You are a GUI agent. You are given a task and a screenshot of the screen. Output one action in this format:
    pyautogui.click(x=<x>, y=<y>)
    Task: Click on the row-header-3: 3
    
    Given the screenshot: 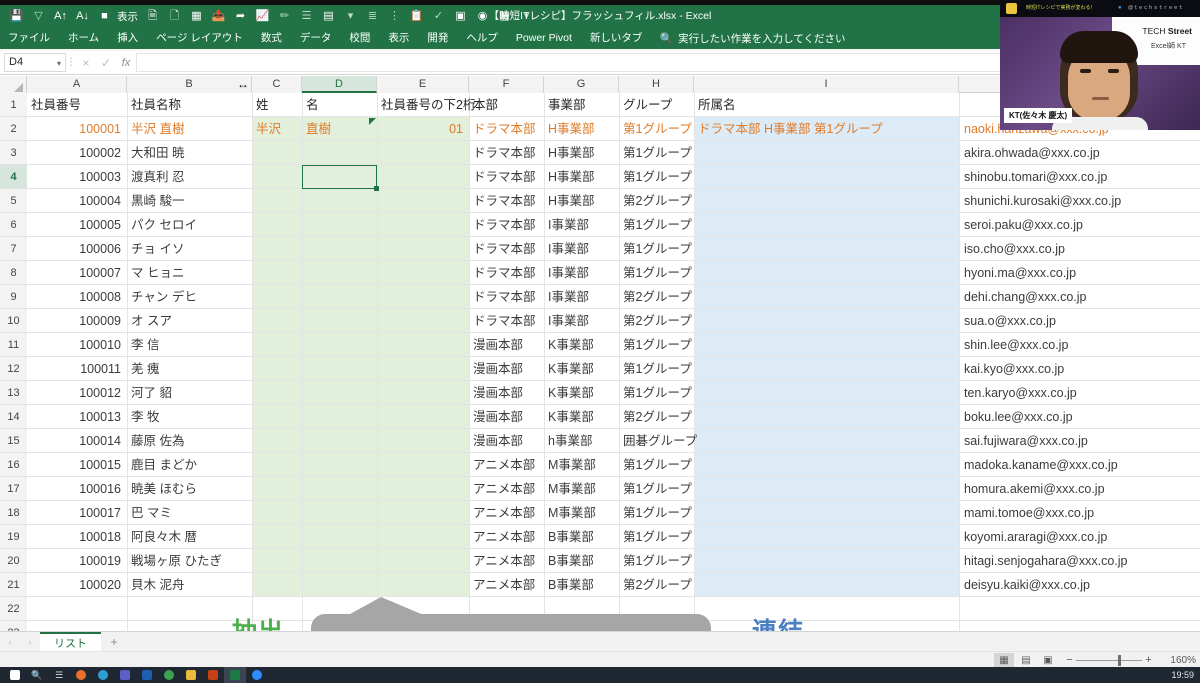 What is the action you would take?
    pyautogui.click(x=13, y=153)
    